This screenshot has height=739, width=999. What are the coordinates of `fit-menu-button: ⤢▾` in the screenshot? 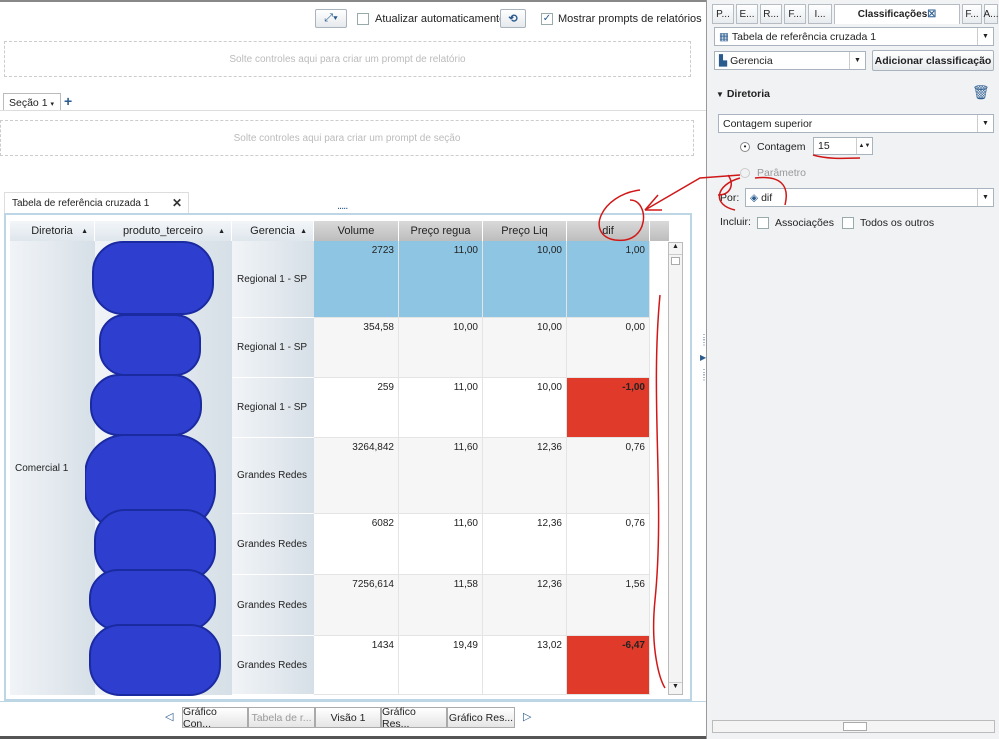 It's located at (331, 18).